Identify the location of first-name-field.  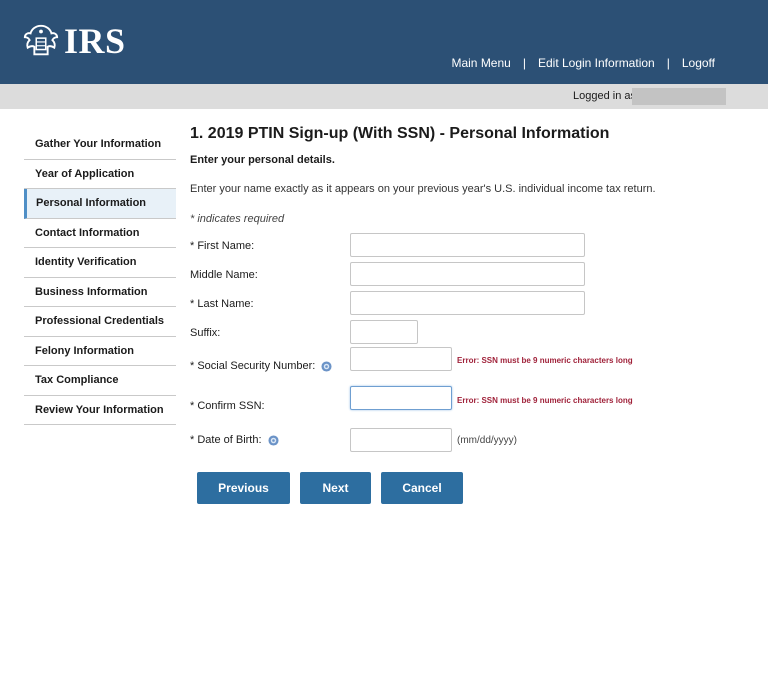
(467, 245).